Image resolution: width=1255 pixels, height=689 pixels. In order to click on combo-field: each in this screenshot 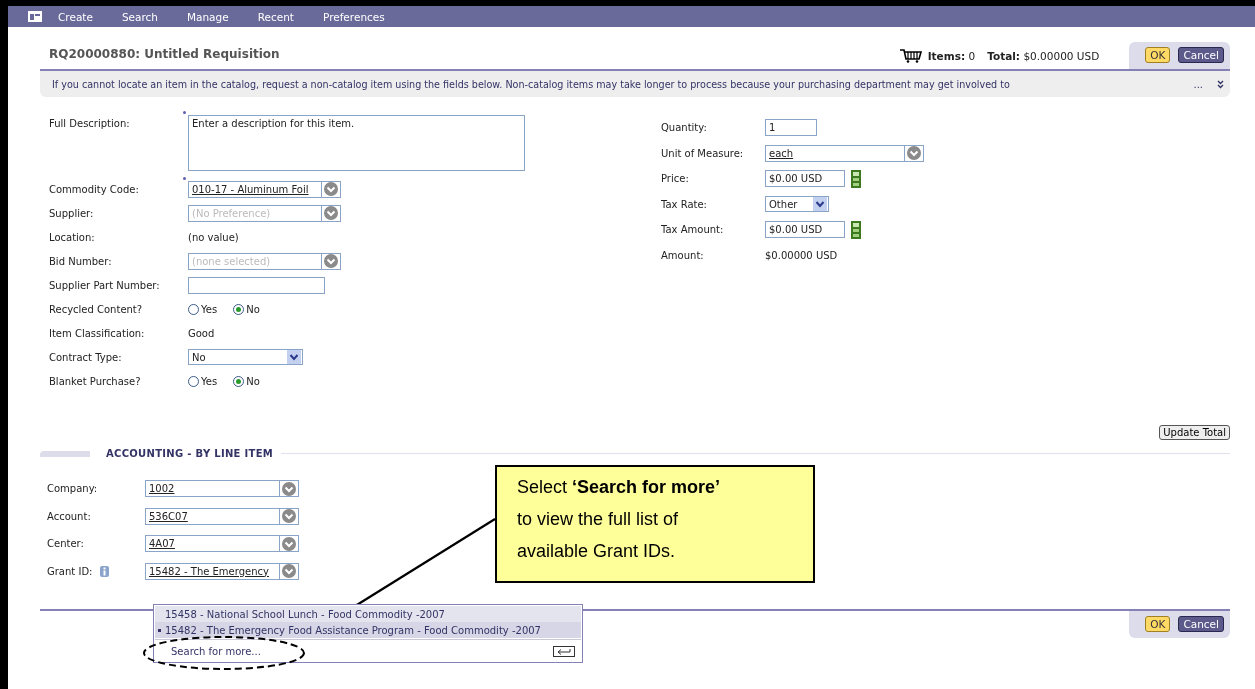, I will do `click(844, 153)`.